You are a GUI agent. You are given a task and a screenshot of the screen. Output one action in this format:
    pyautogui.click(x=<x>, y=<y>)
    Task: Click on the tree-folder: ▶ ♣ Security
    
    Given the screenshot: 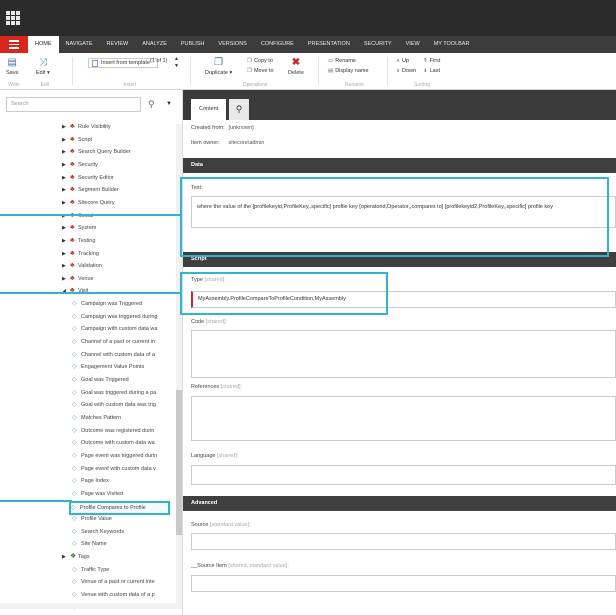 What is the action you would take?
    pyautogui.click(x=119, y=165)
    